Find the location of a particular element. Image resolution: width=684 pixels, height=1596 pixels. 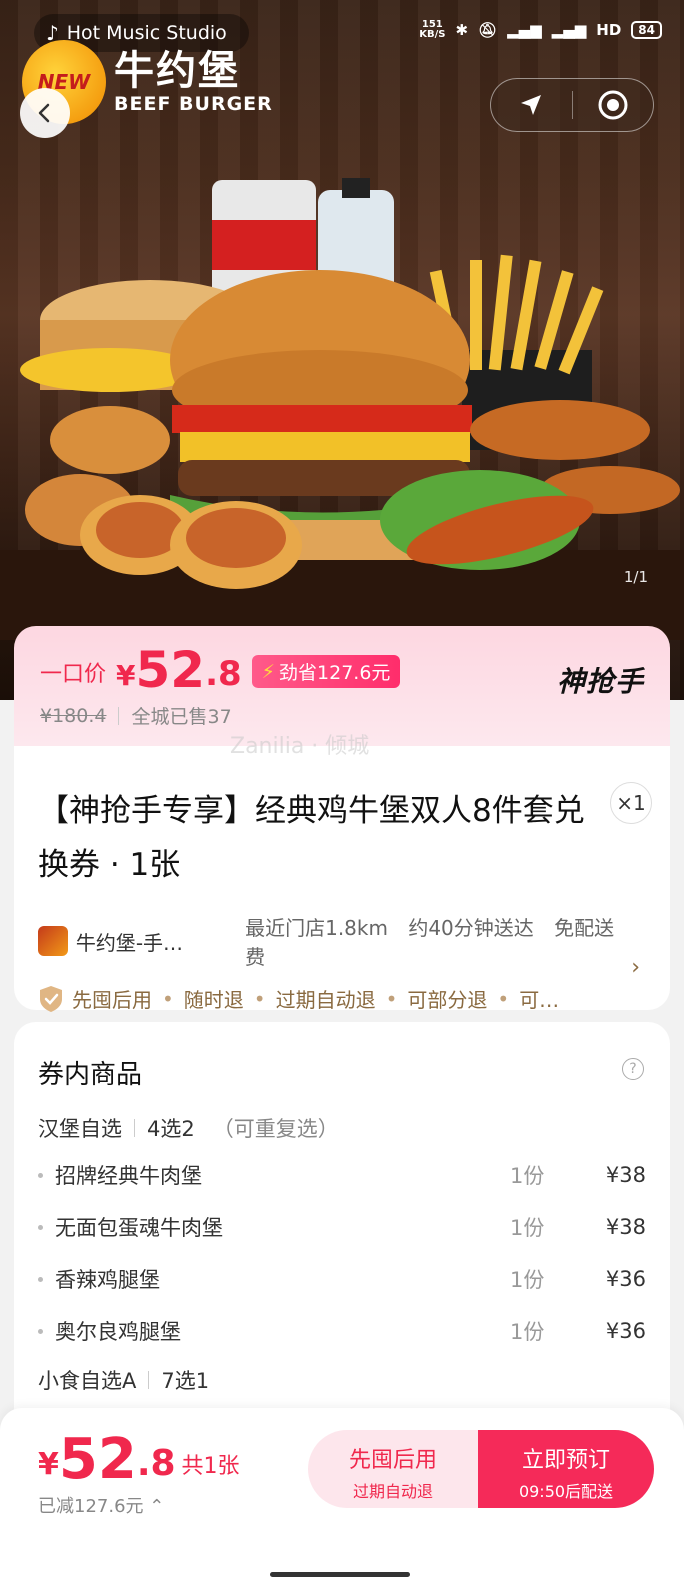

group-rule: 7选1 is located at coordinates (185, 1381).